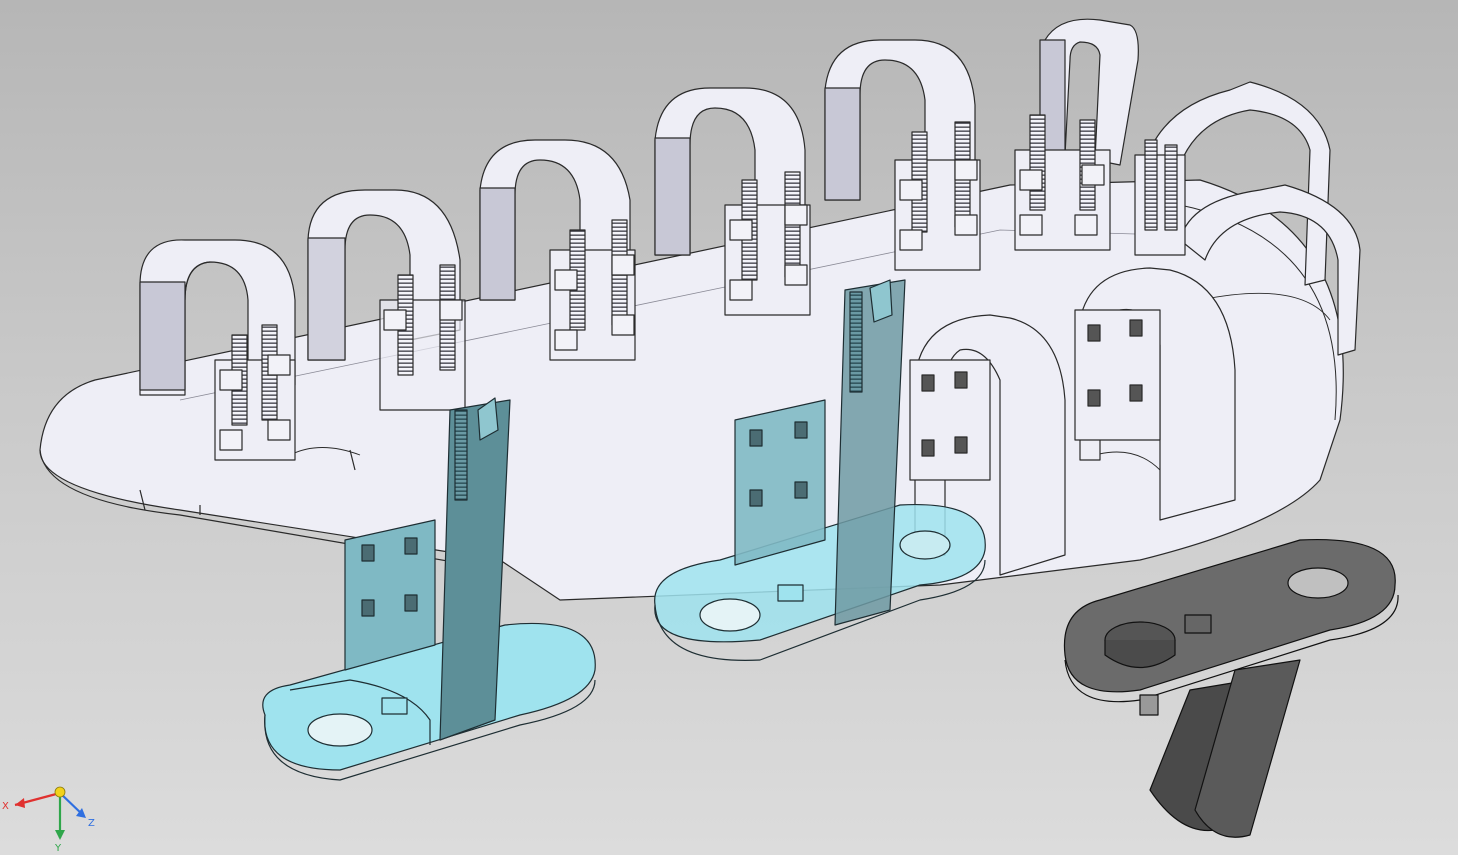 The image size is (1458, 855). I want to click on origin-icon, so click(60, 792).